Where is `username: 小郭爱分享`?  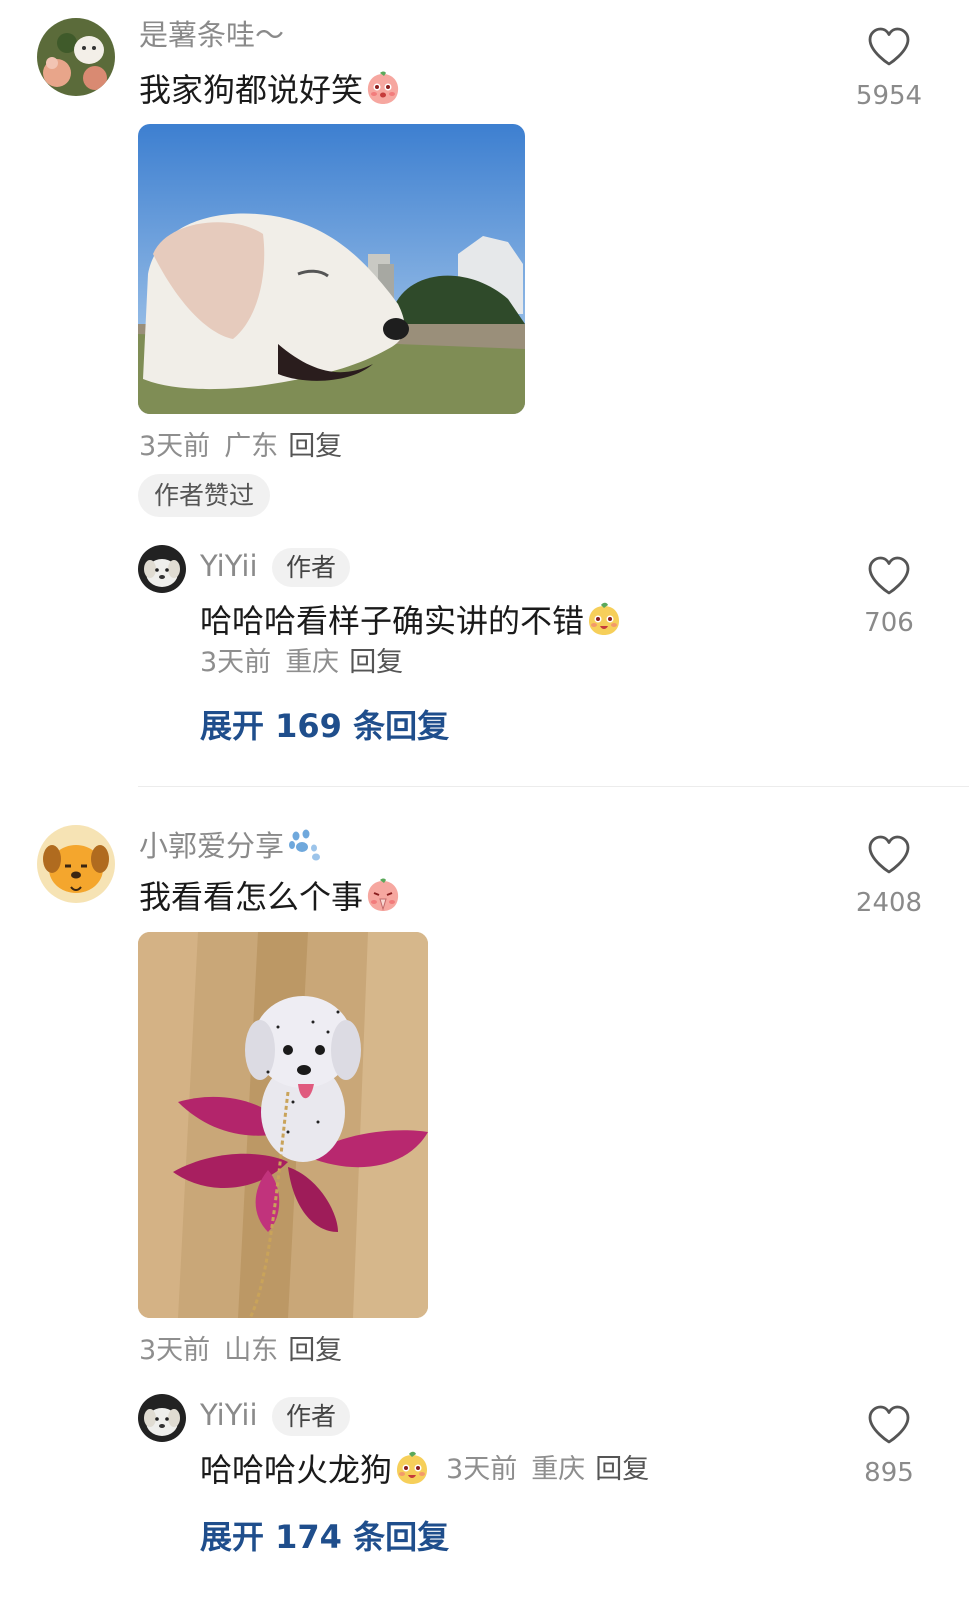 username: 小郭爱分享 is located at coordinates (230, 845).